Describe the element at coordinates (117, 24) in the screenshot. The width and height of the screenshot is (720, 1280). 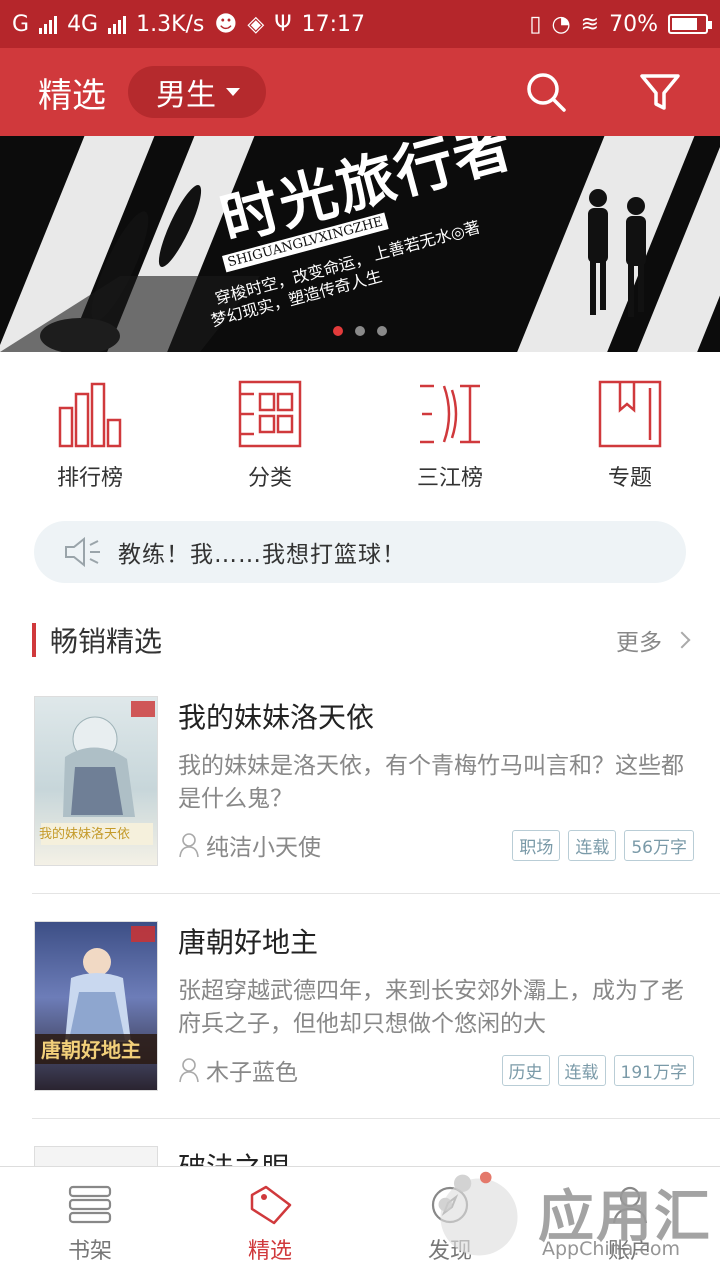
I see `signal-4g-icon` at that location.